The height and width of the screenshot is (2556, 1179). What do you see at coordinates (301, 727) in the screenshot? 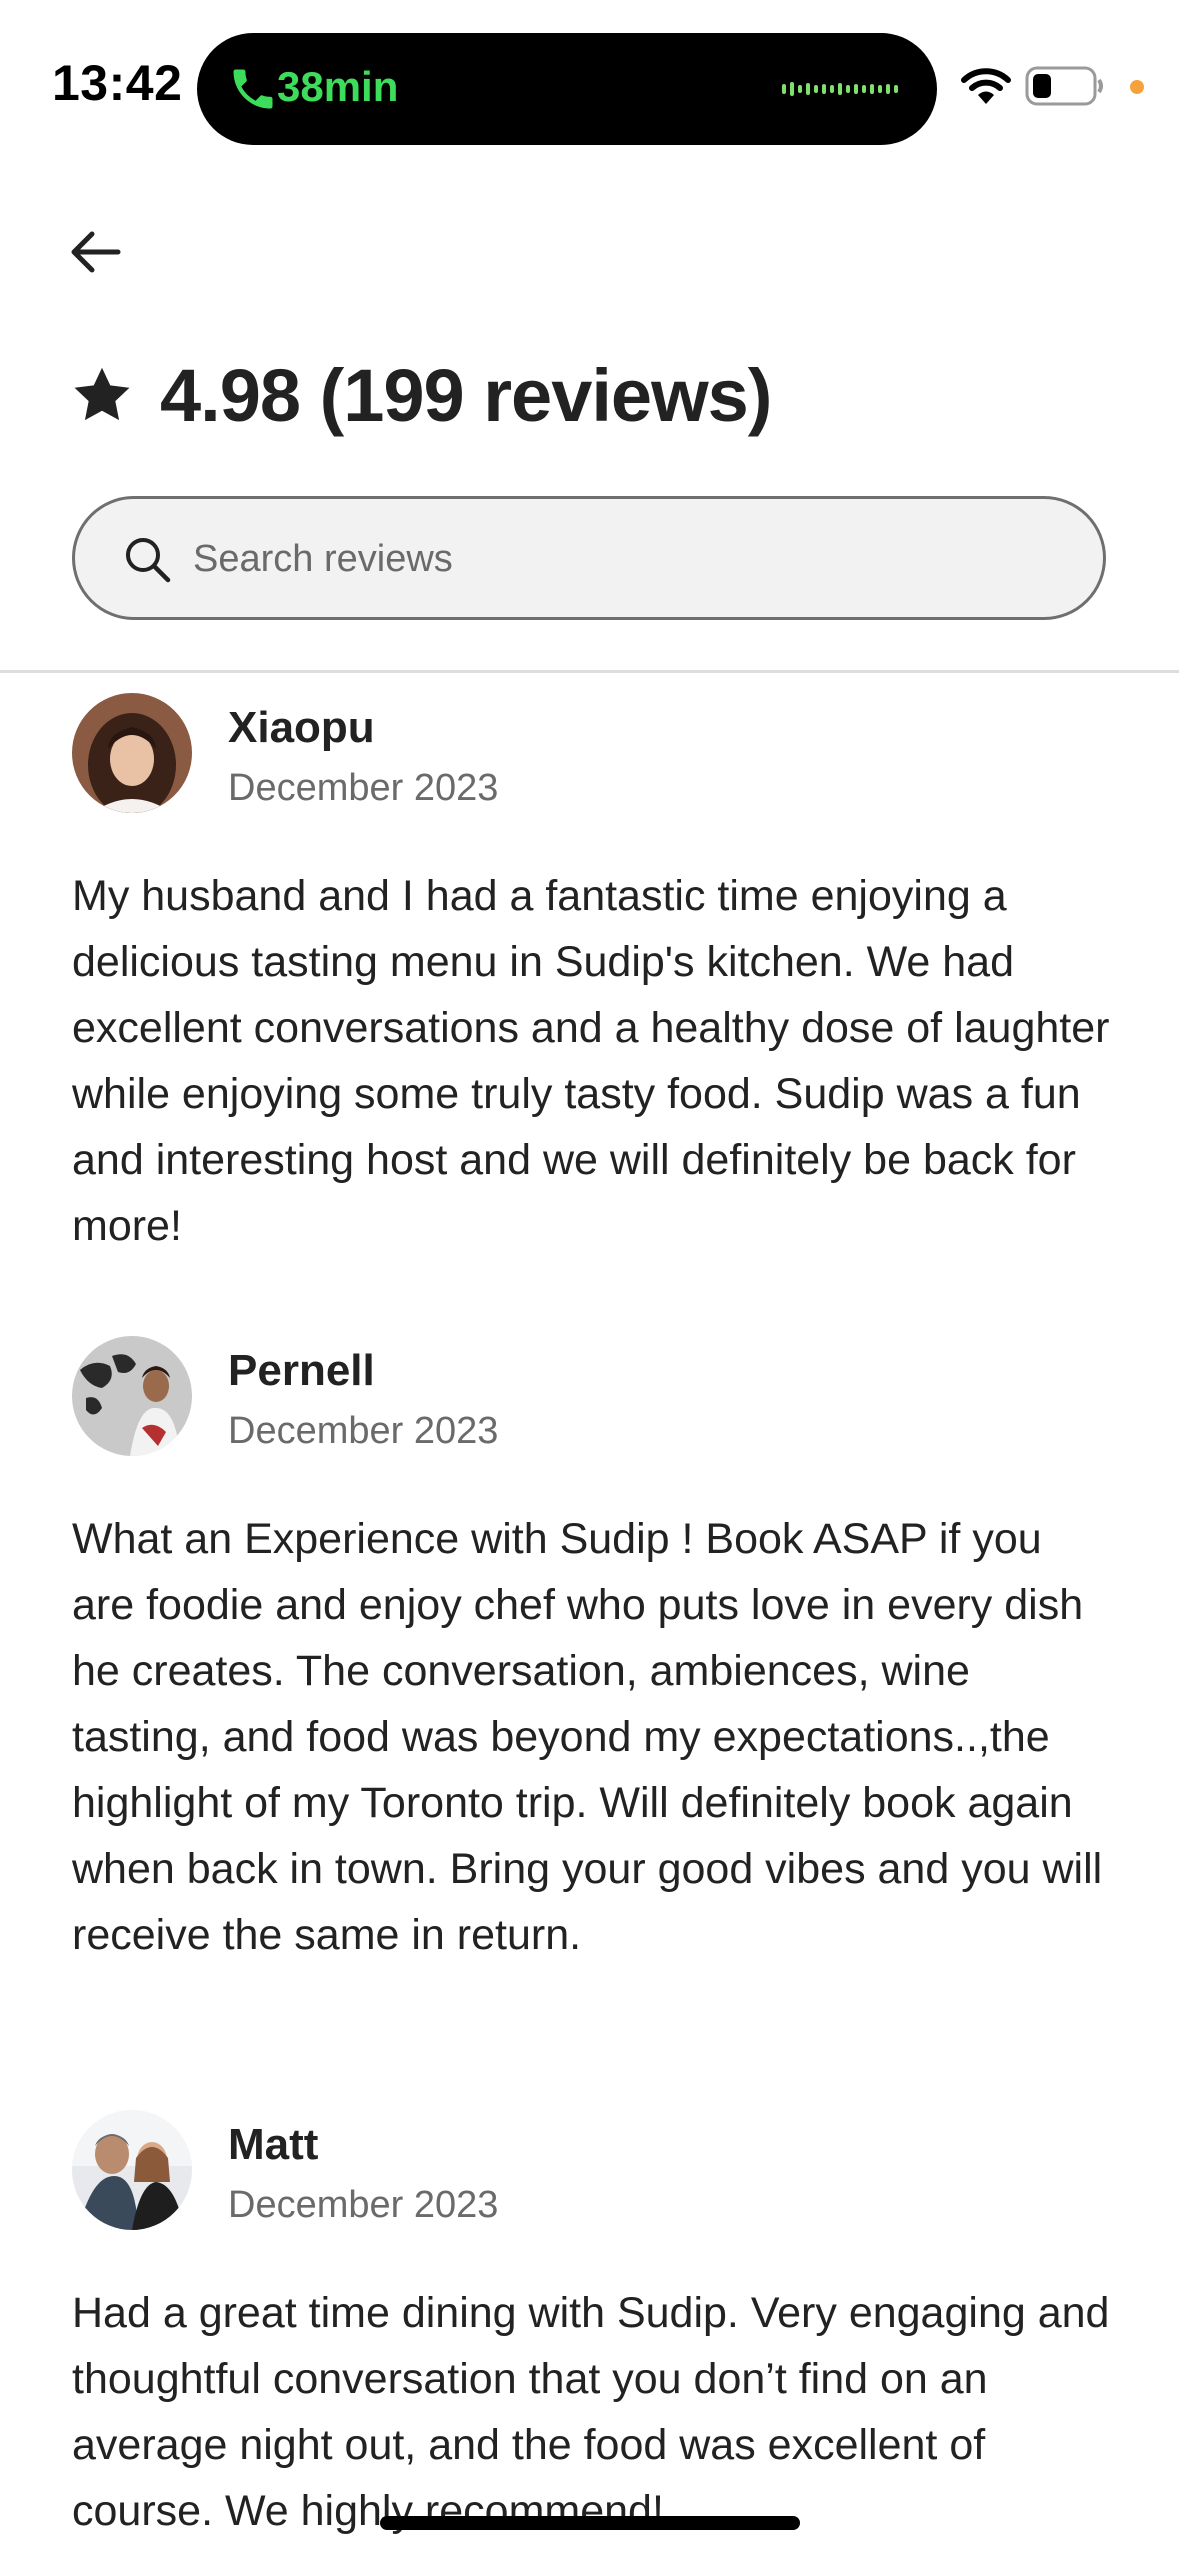
I see `reviewer-name: Xiaopu` at bounding box center [301, 727].